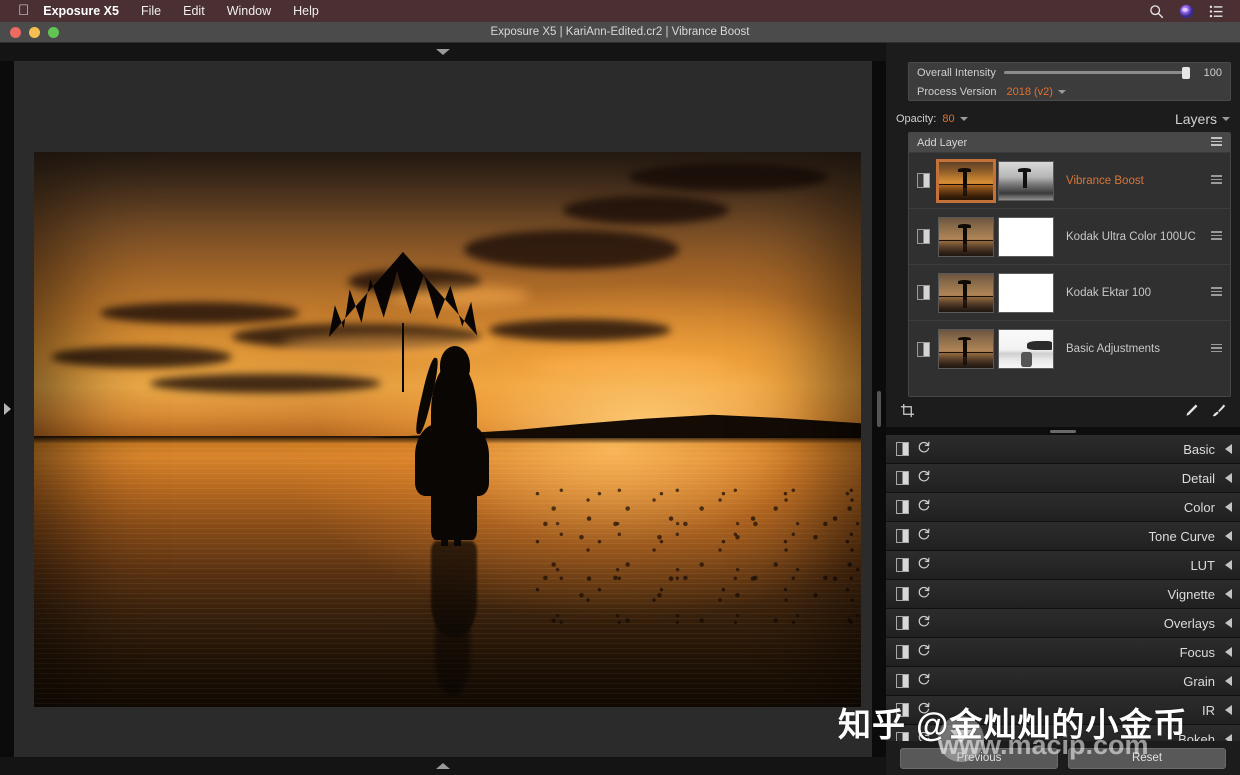  I want to click on layer-row: Vibrance Boost, so click(1069, 181).